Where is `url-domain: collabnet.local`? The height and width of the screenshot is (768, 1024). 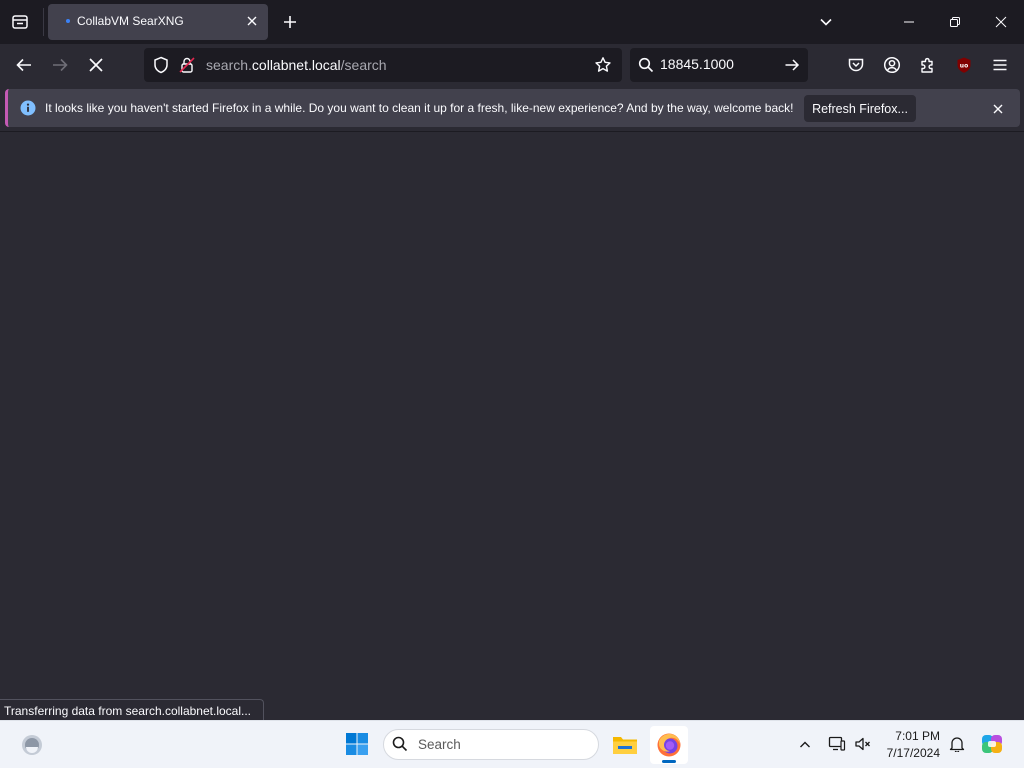 url-domain: collabnet.local is located at coordinates (296, 65).